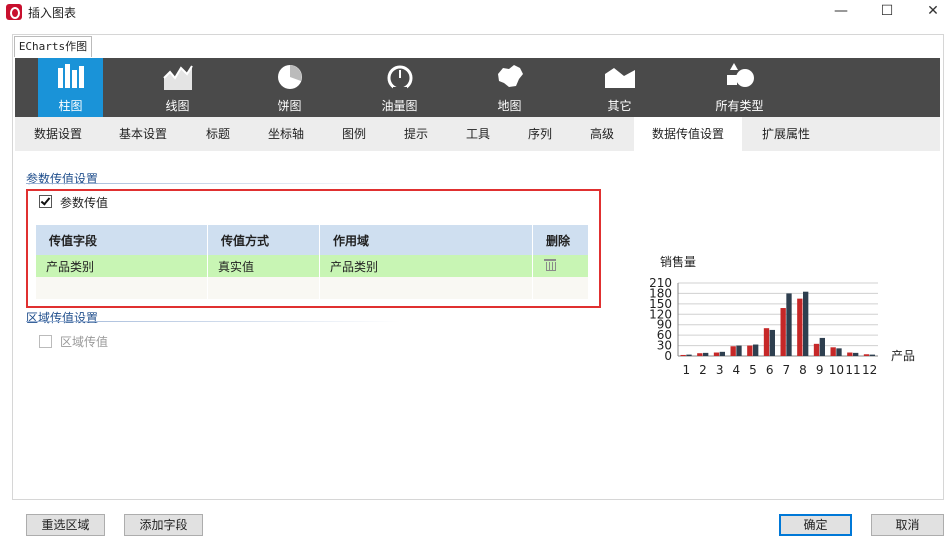 The image size is (949, 544). What do you see at coordinates (903, 356) in the screenshot?
I see `x-axis-title: 产品` at bounding box center [903, 356].